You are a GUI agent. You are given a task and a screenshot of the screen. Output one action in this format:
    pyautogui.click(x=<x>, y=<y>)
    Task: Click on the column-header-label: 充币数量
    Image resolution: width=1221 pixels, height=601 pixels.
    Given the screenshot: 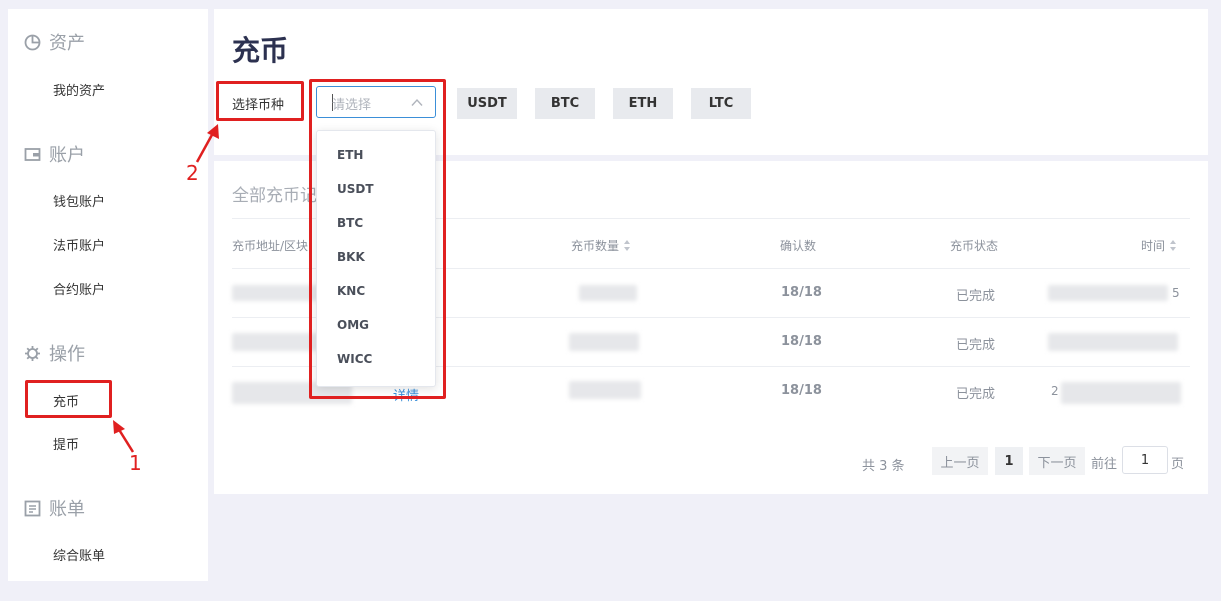 What is the action you would take?
    pyautogui.click(x=595, y=246)
    